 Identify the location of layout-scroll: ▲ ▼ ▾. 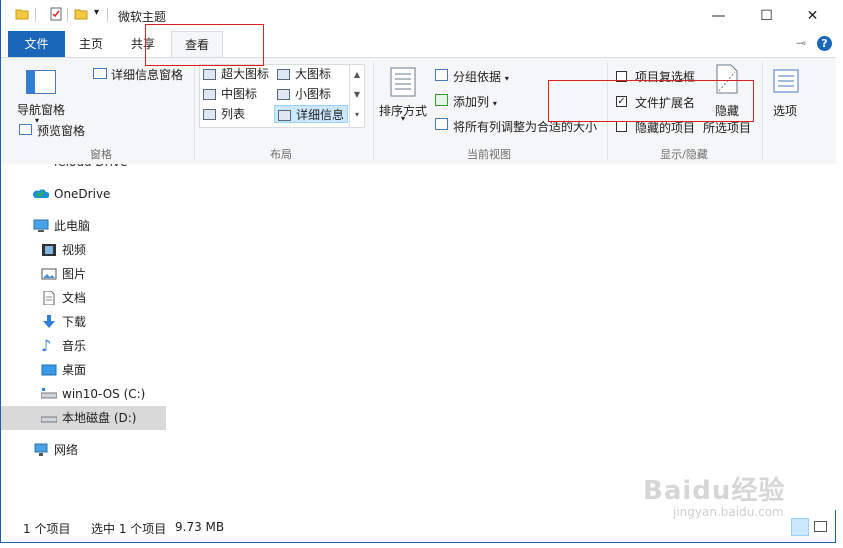
(356, 96).